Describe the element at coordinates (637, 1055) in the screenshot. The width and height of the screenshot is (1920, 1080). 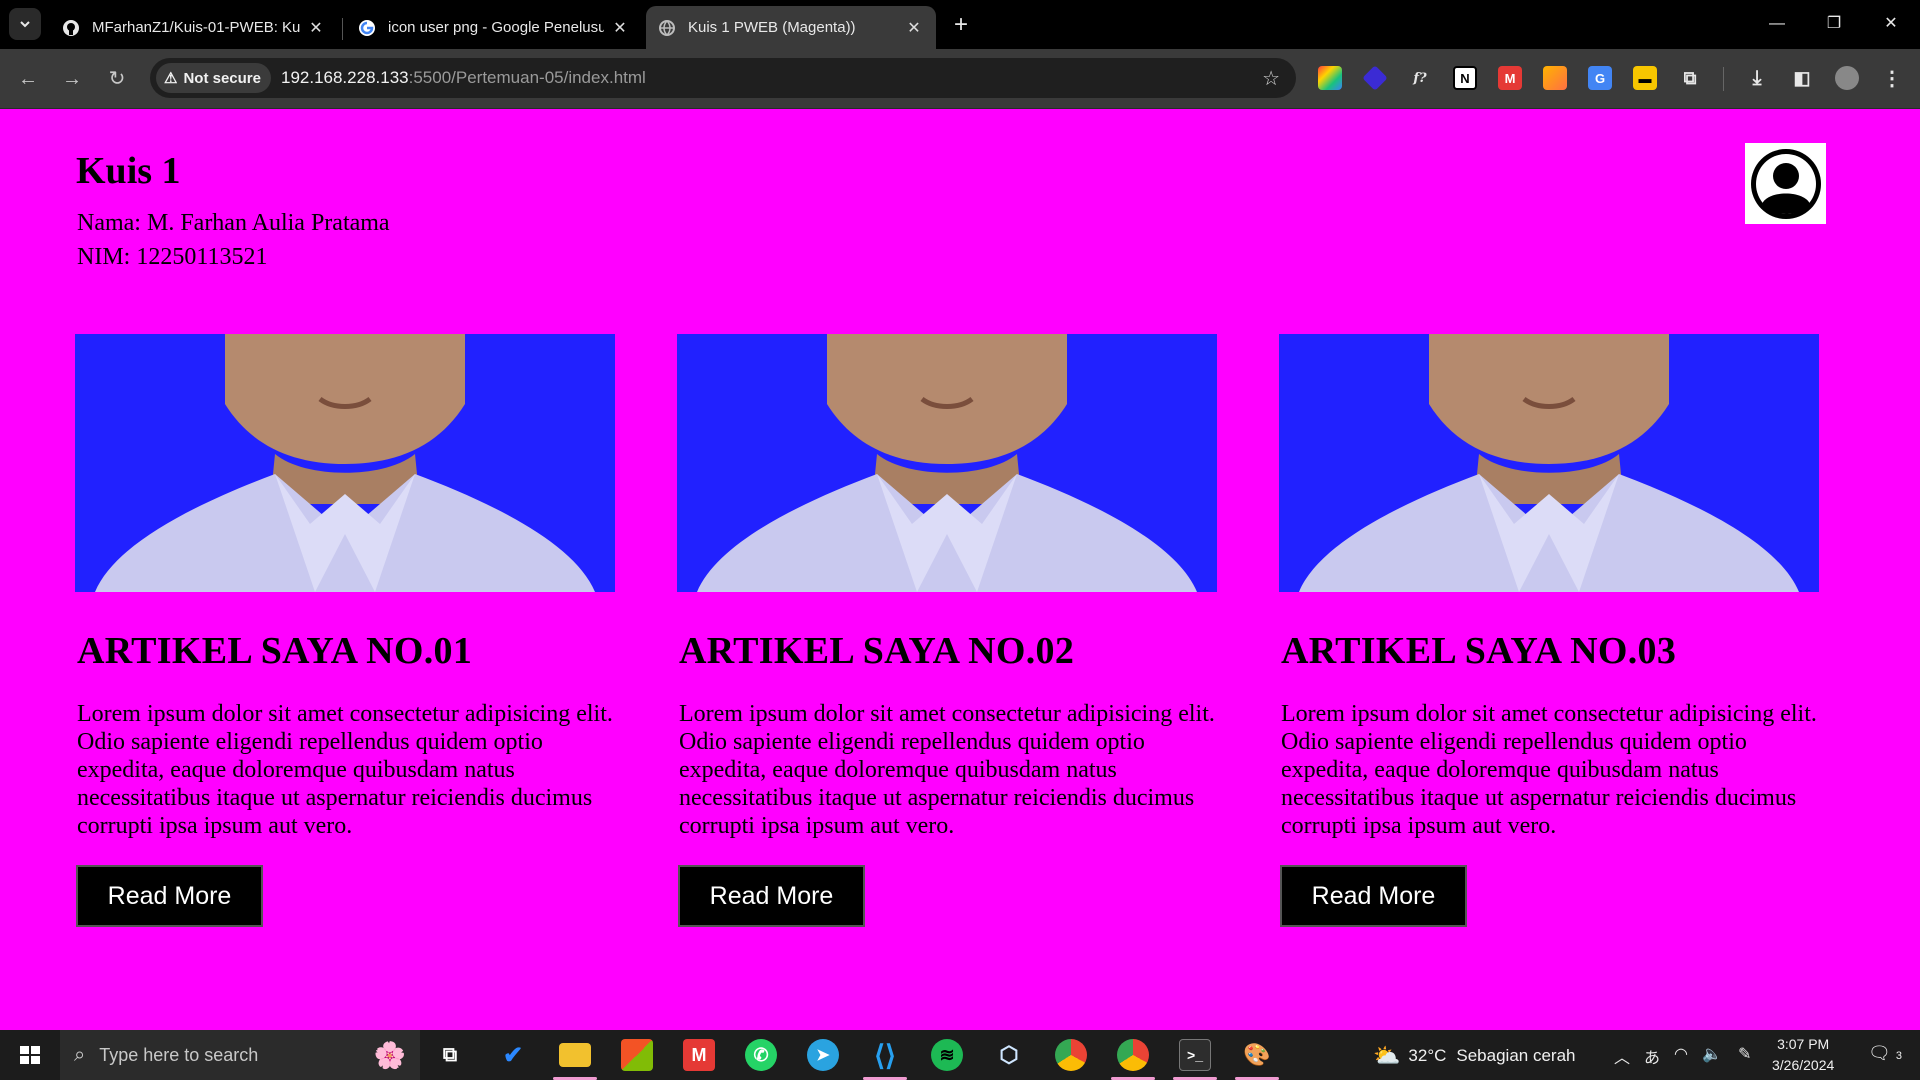
I see `microsoft-store-icon` at that location.